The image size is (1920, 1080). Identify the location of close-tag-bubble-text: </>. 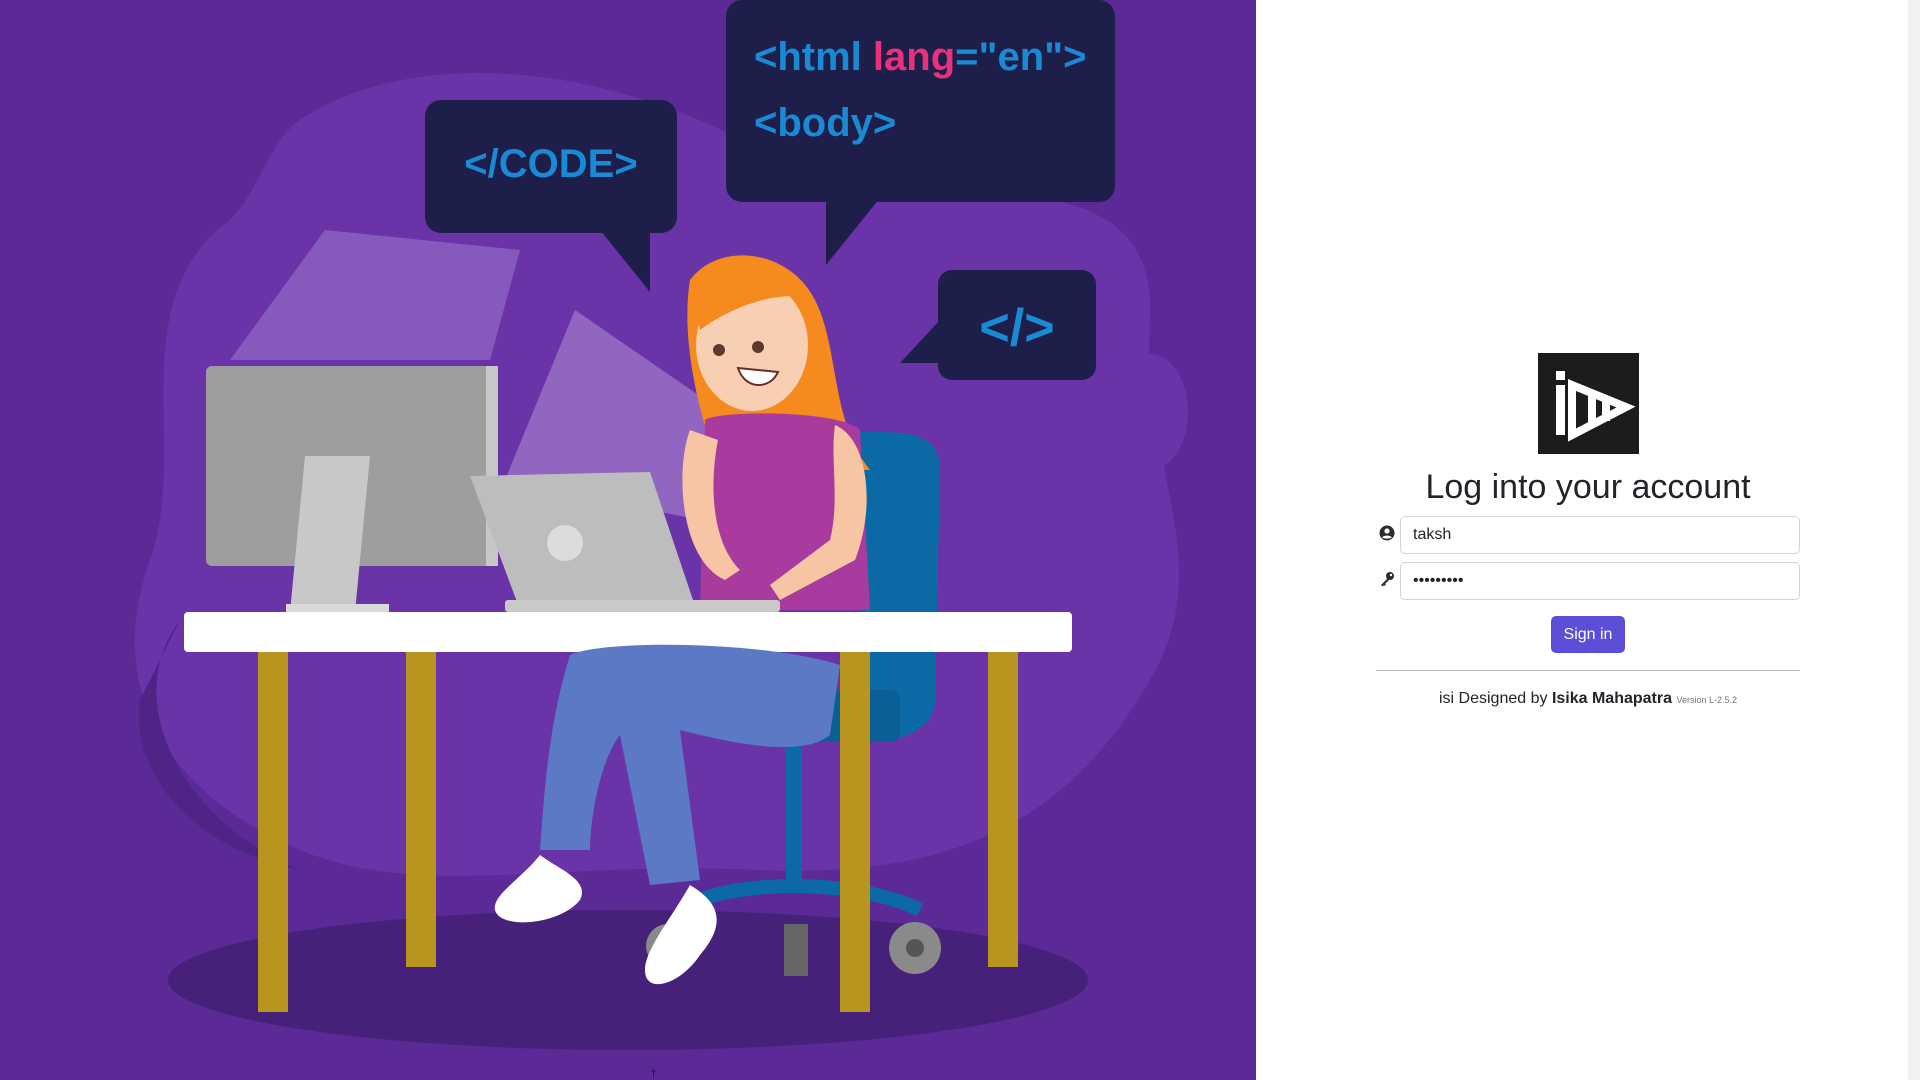
(1016, 328).